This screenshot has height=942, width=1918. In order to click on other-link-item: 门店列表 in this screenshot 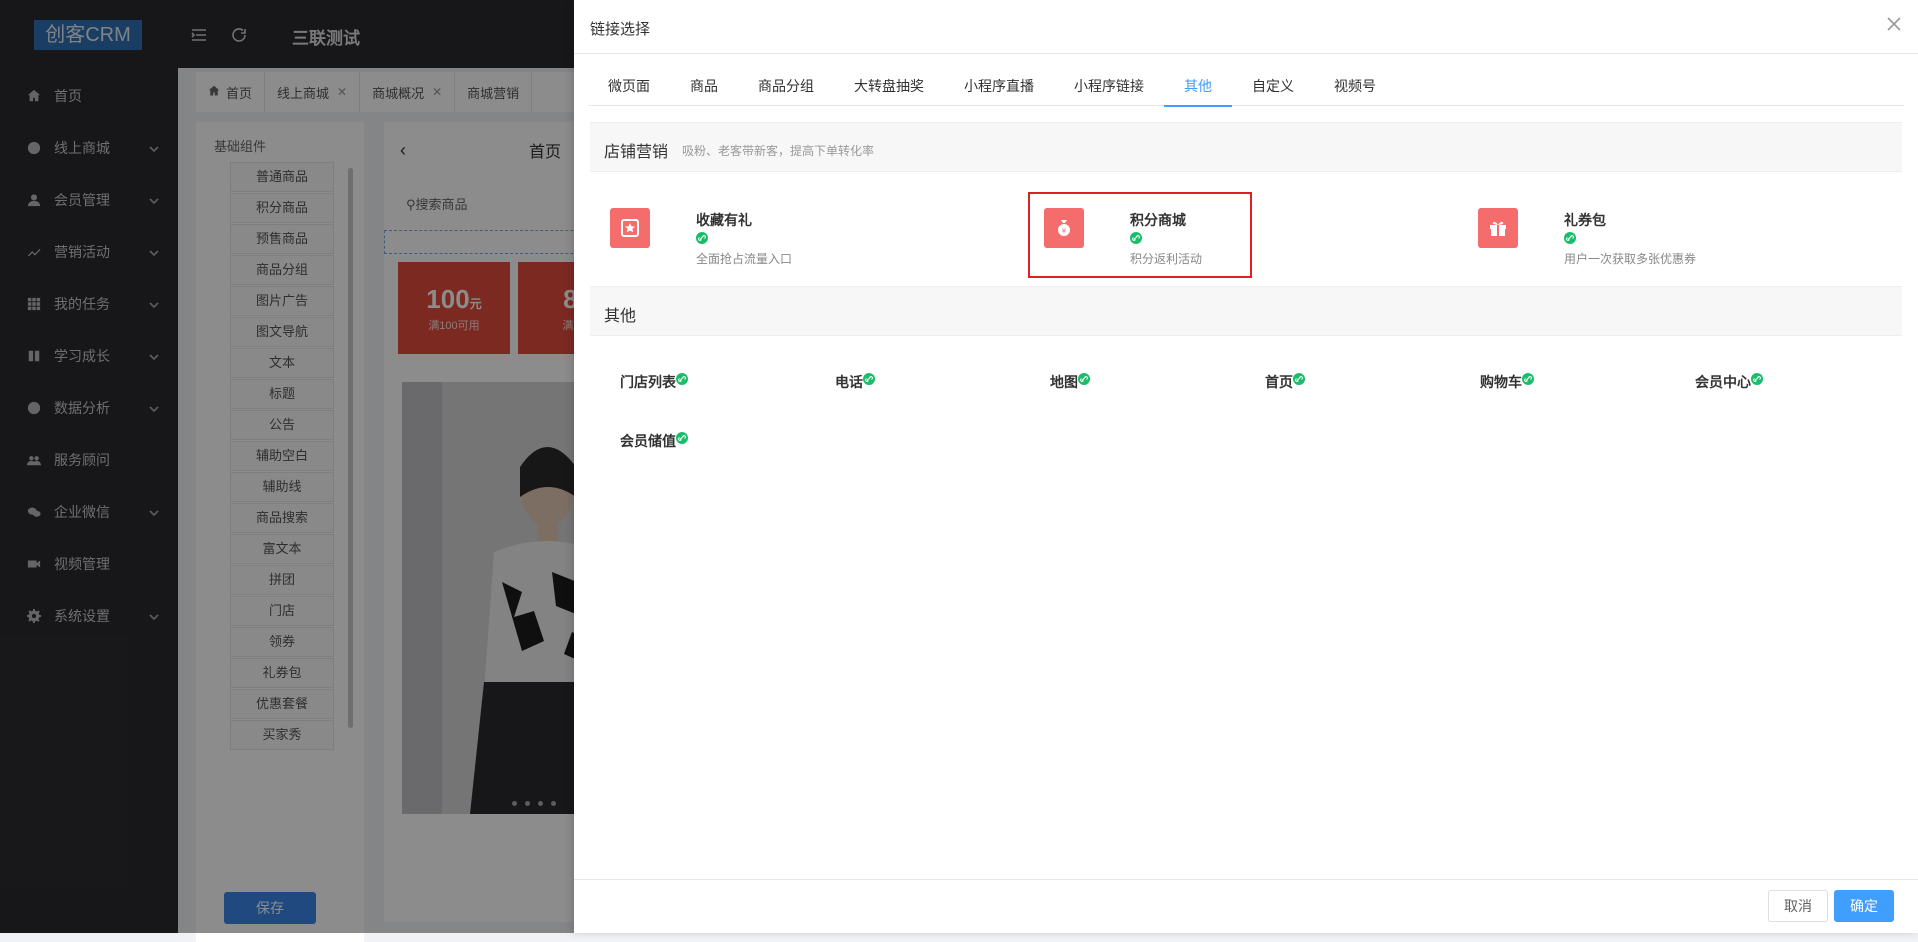, I will do `click(654, 382)`.